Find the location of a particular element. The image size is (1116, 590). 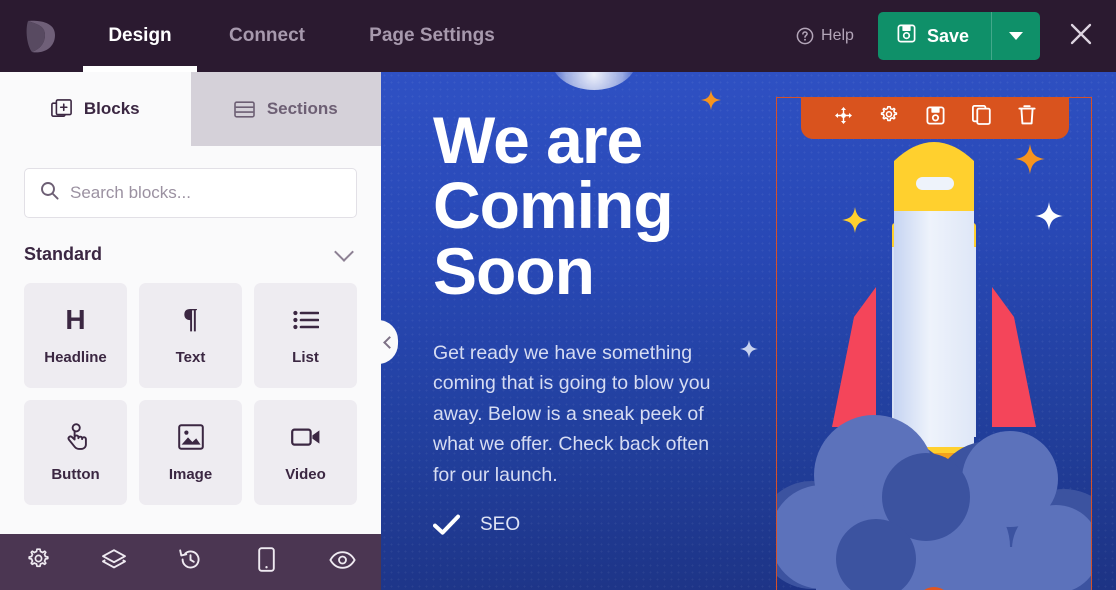

button-click-hand-icon is located at coordinates (76, 437).